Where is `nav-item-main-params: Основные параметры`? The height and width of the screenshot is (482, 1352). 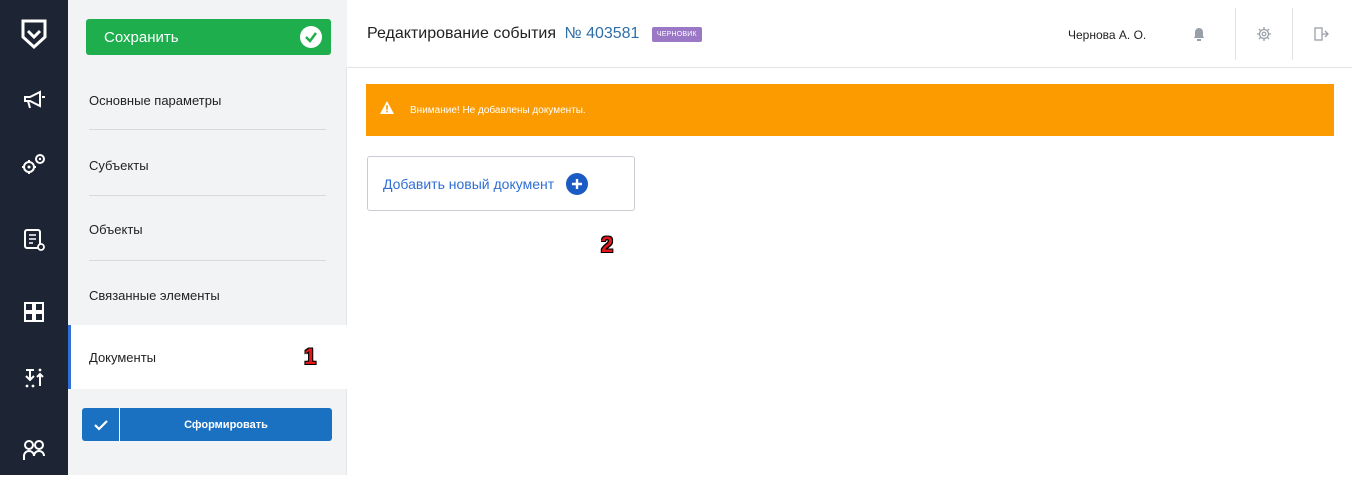
nav-item-main-params: Основные параметры is located at coordinates (207, 100).